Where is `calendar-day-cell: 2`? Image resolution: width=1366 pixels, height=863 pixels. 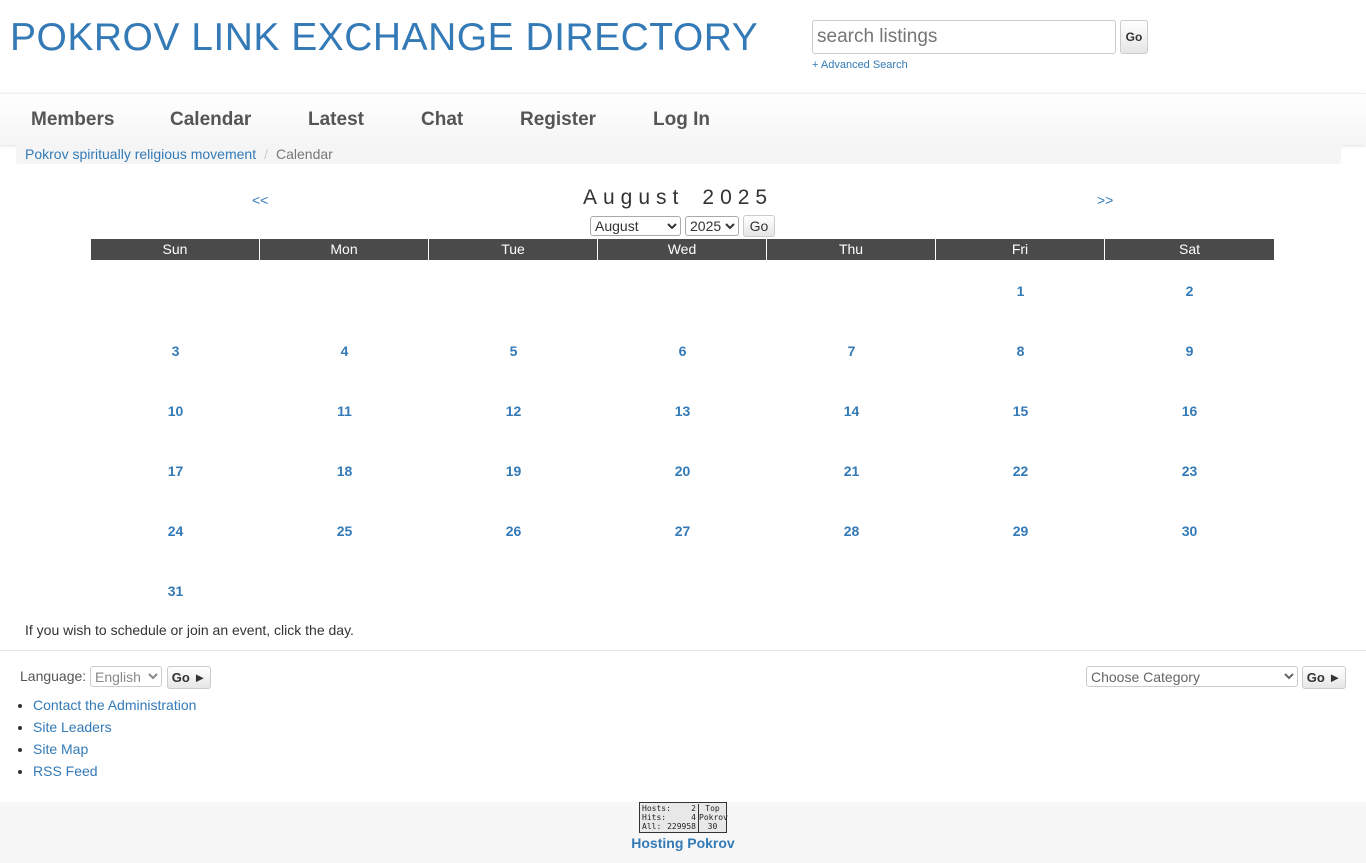 calendar-day-cell: 2 is located at coordinates (1189, 290).